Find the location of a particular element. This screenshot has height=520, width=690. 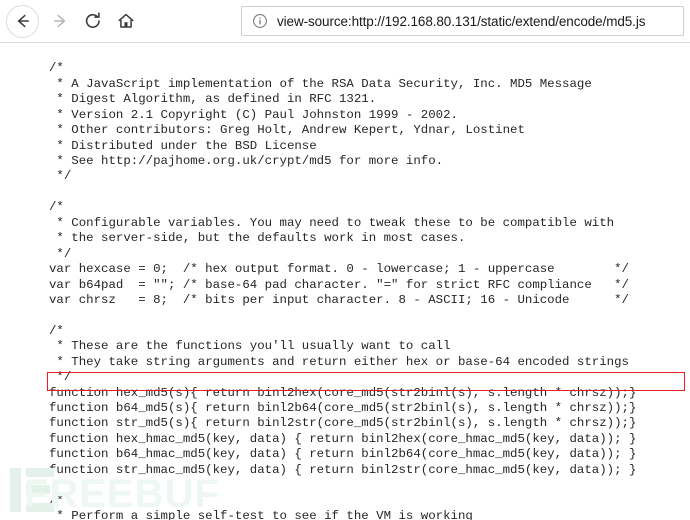

home-icon is located at coordinates (126, 21).